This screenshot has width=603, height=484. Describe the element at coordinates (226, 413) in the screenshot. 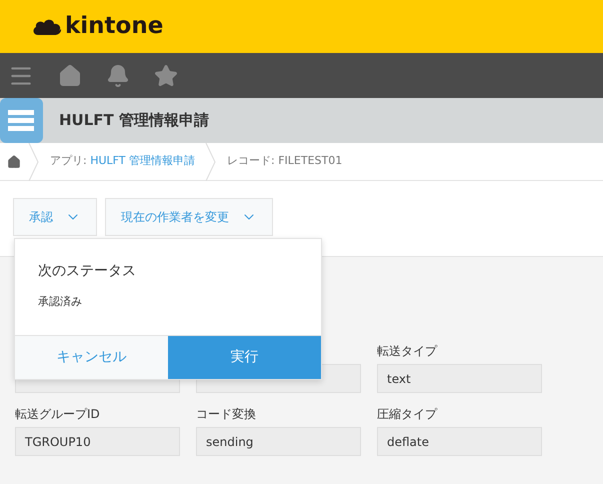

I see `field-label: コード変換` at that location.